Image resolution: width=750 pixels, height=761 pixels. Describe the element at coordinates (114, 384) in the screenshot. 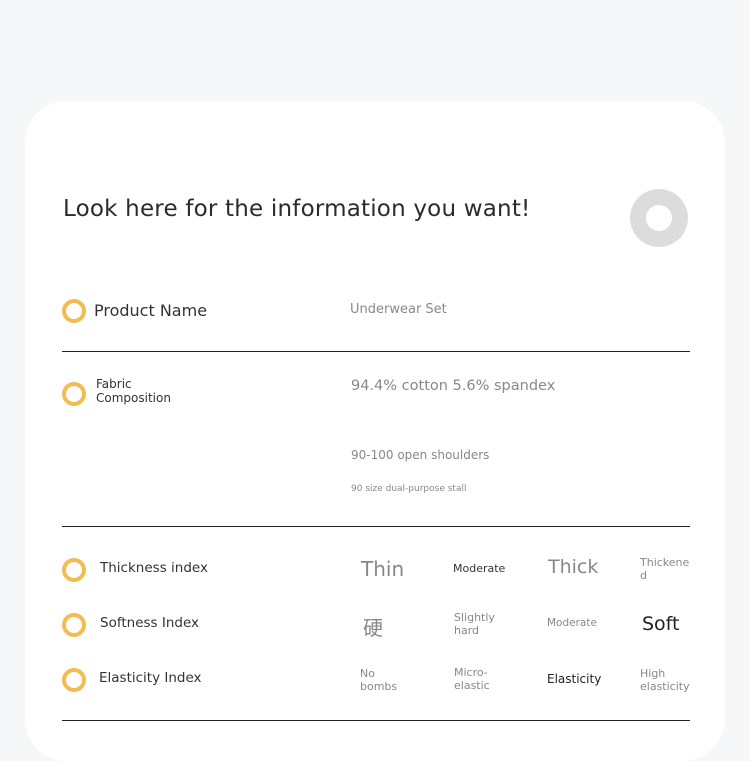

I see `fabric-label-line1: Fabric` at that location.